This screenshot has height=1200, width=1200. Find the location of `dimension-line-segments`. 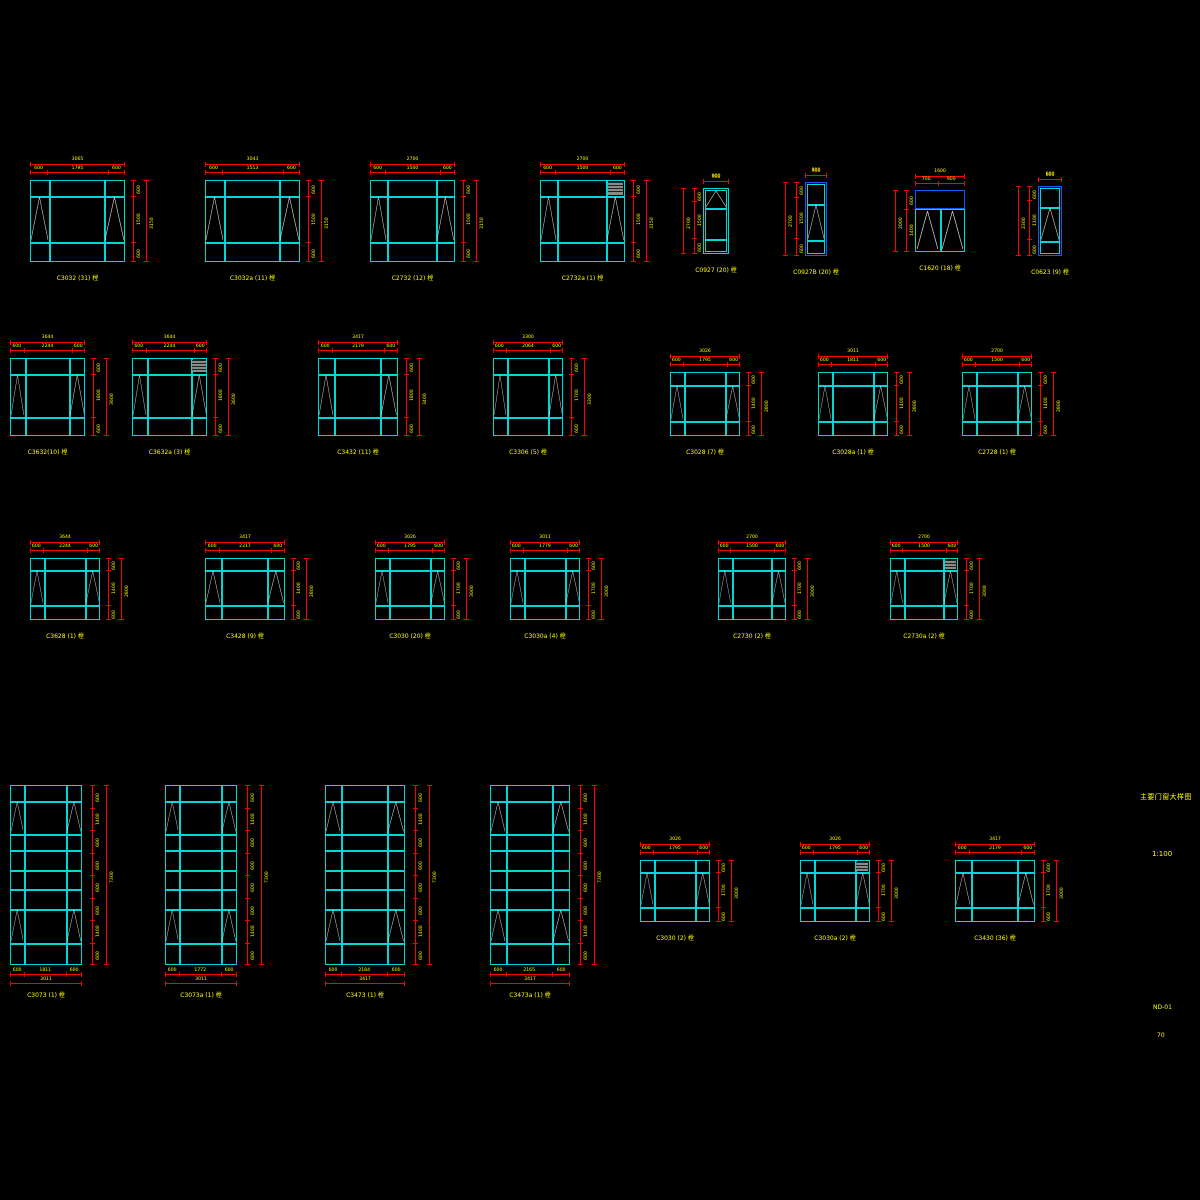

dimension-line-segments is located at coordinates (995, 852).